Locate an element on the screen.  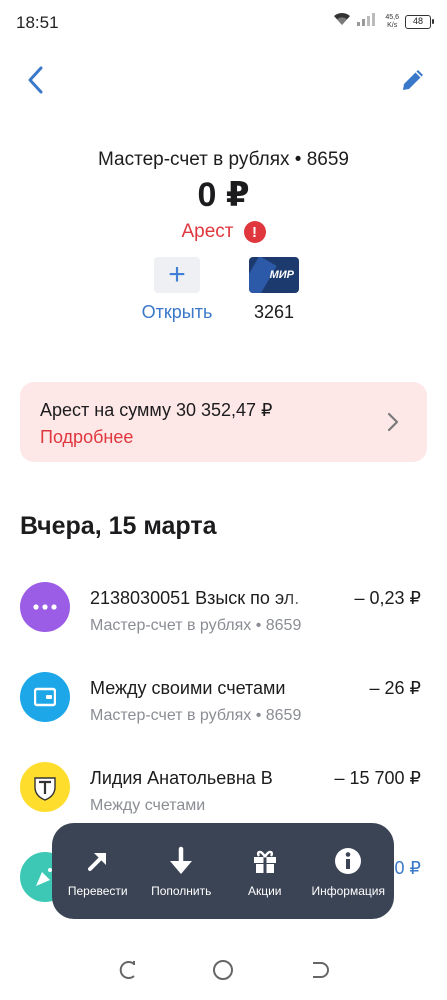
arrow-down-icon is located at coordinates (181, 861).